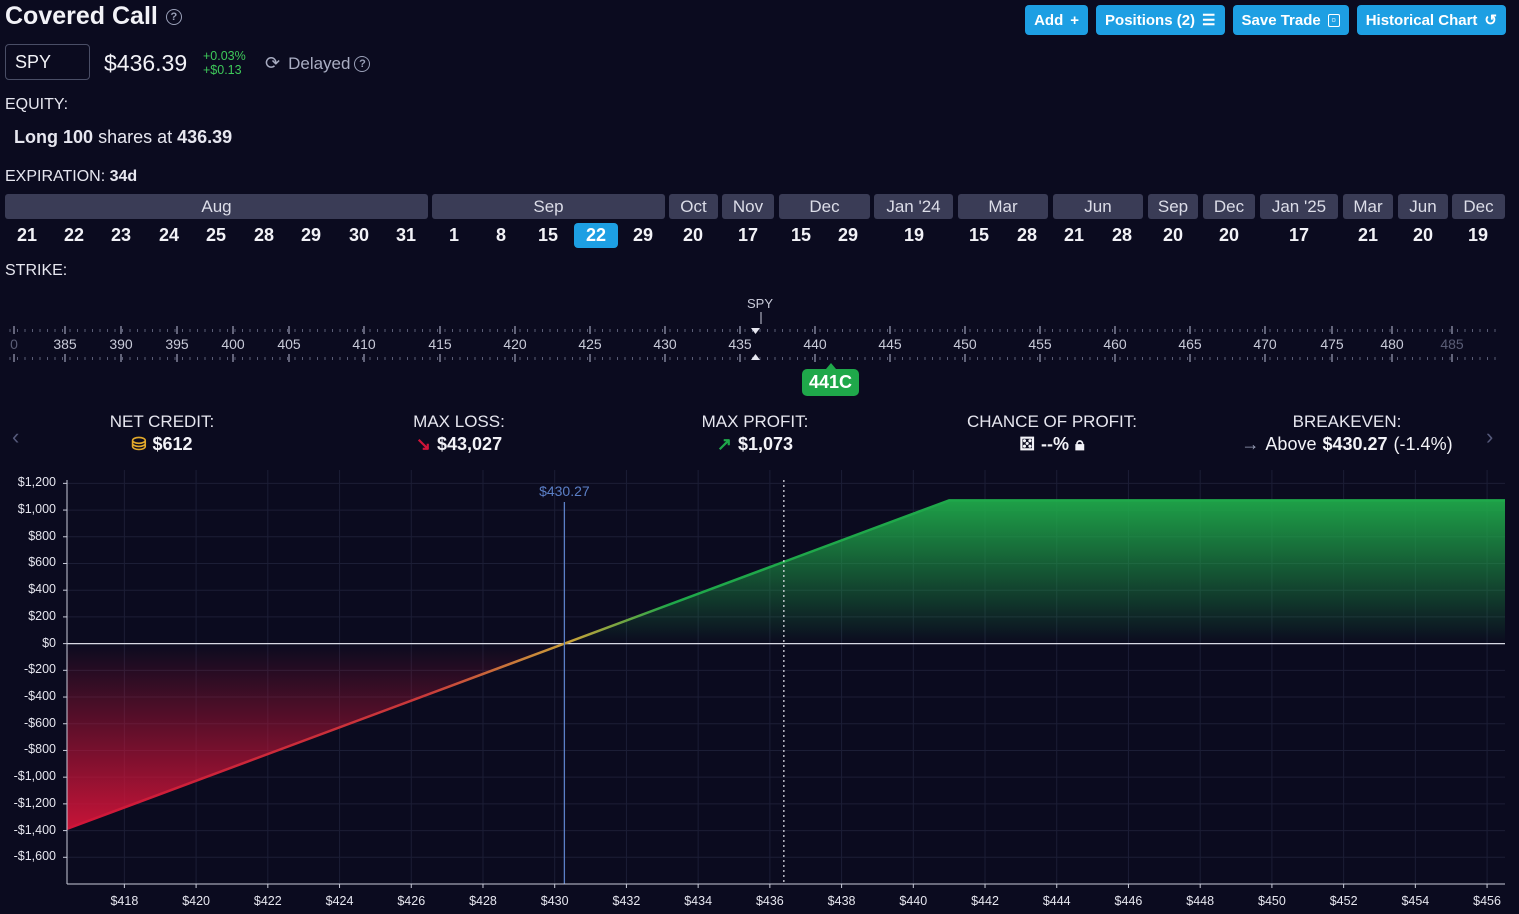  What do you see at coordinates (47, 62) in the screenshot?
I see `ticker-input` at bounding box center [47, 62].